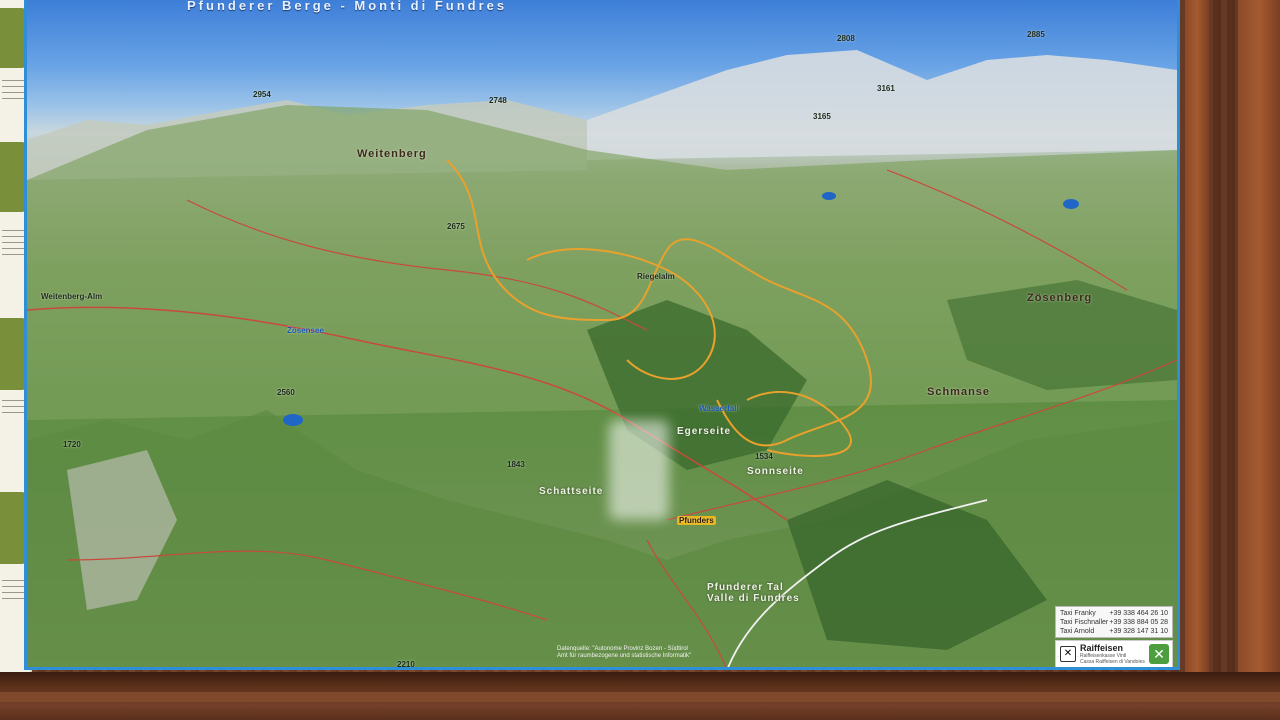 This screenshot has width=1280, height=720. What do you see at coordinates (1138, 631) in the screenshot?
I see `taxi-phone: +39 328 147 31 10` at bounding box center [1138, 631].